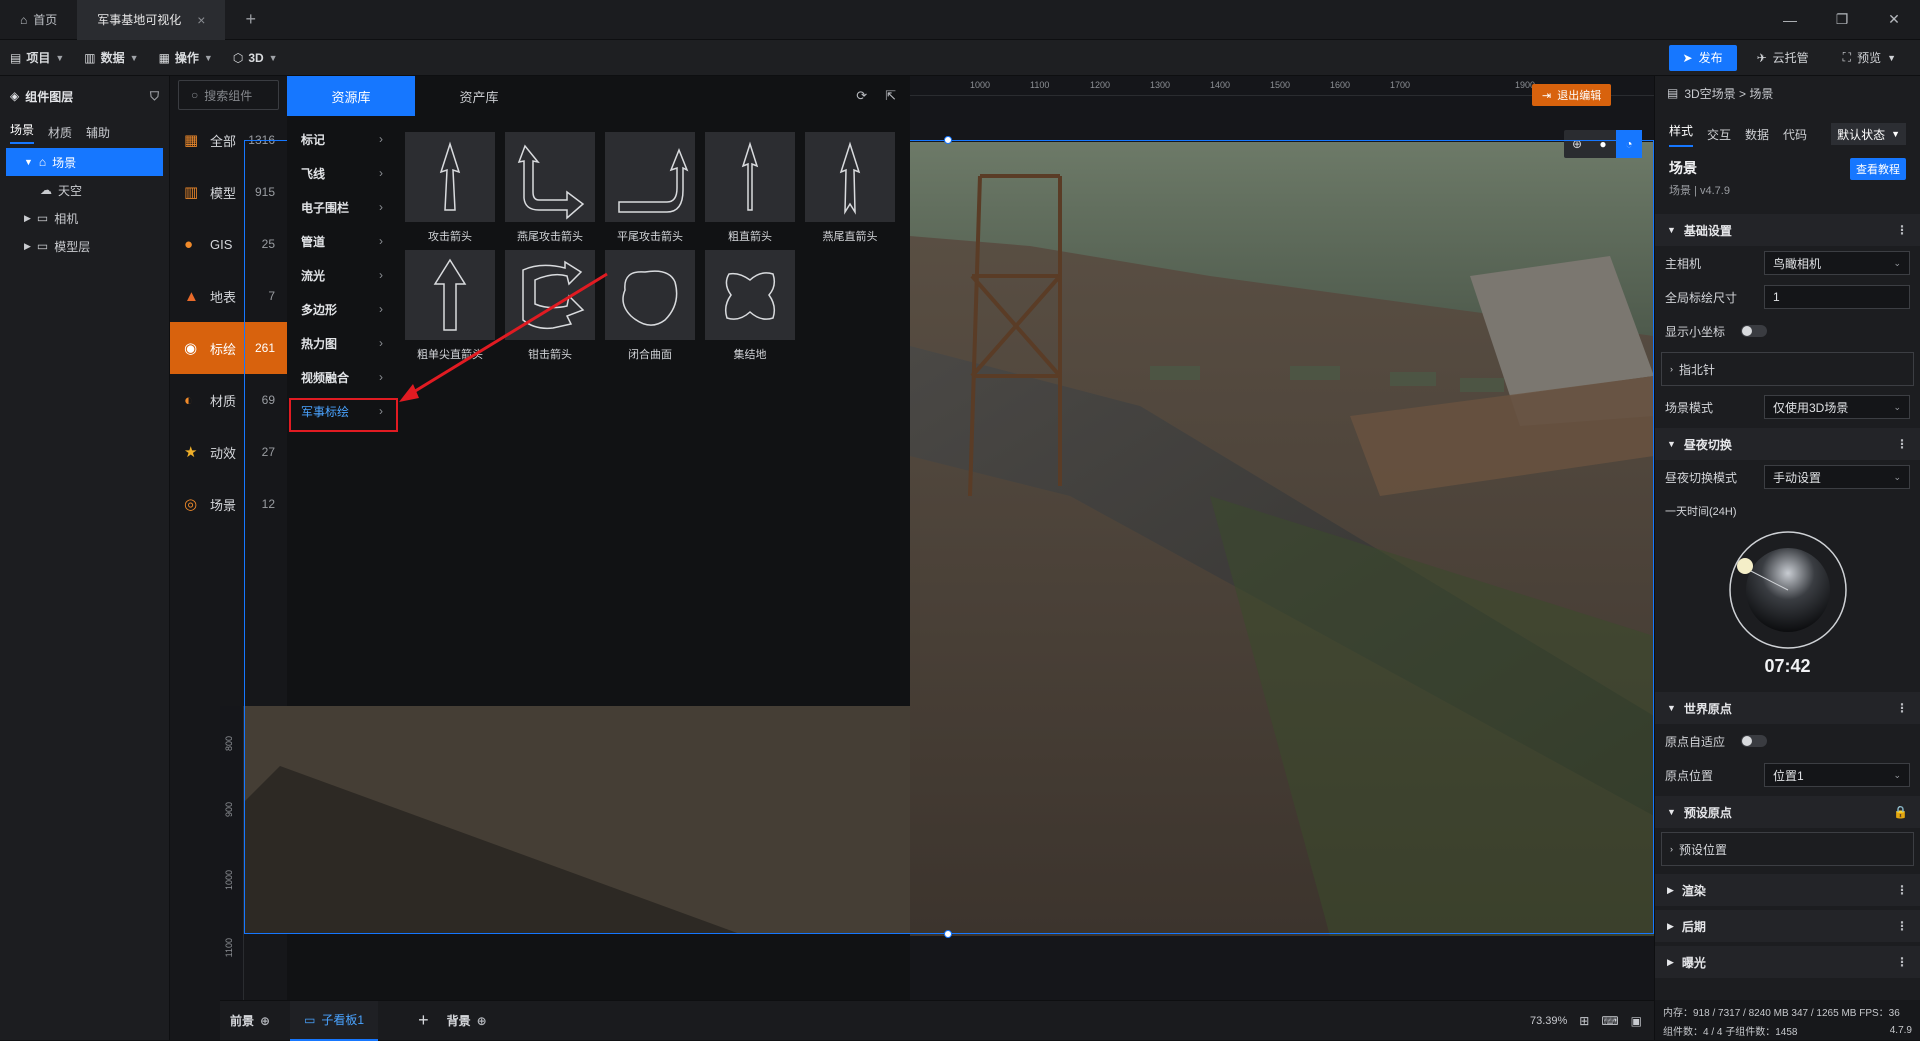 Image resolution: width=1920 pixels, height=1041 pixels. What do you see at coordinates (565, 820) in the screenshot?
I see `scene-render-extension` at bounding box center [565, 820].